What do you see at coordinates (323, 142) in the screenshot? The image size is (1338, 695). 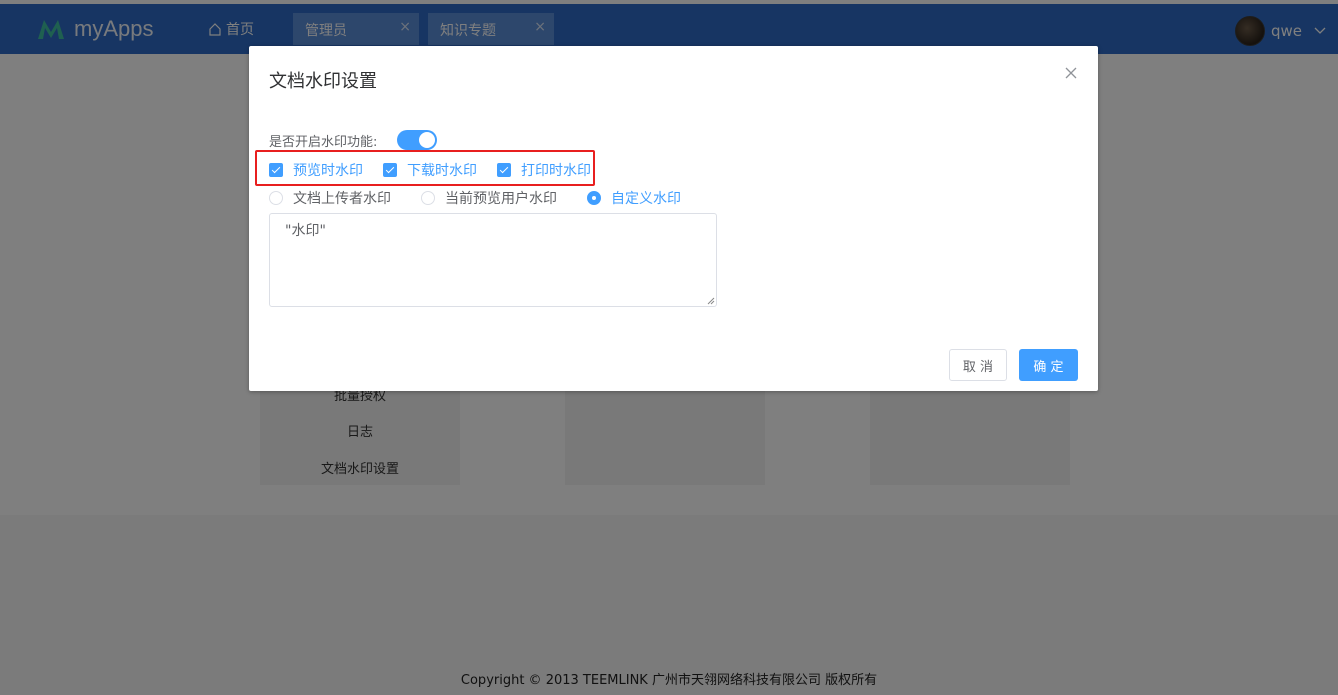 I see `switch-label: 是否开启水印功能:` at bounding box center [323, 142].